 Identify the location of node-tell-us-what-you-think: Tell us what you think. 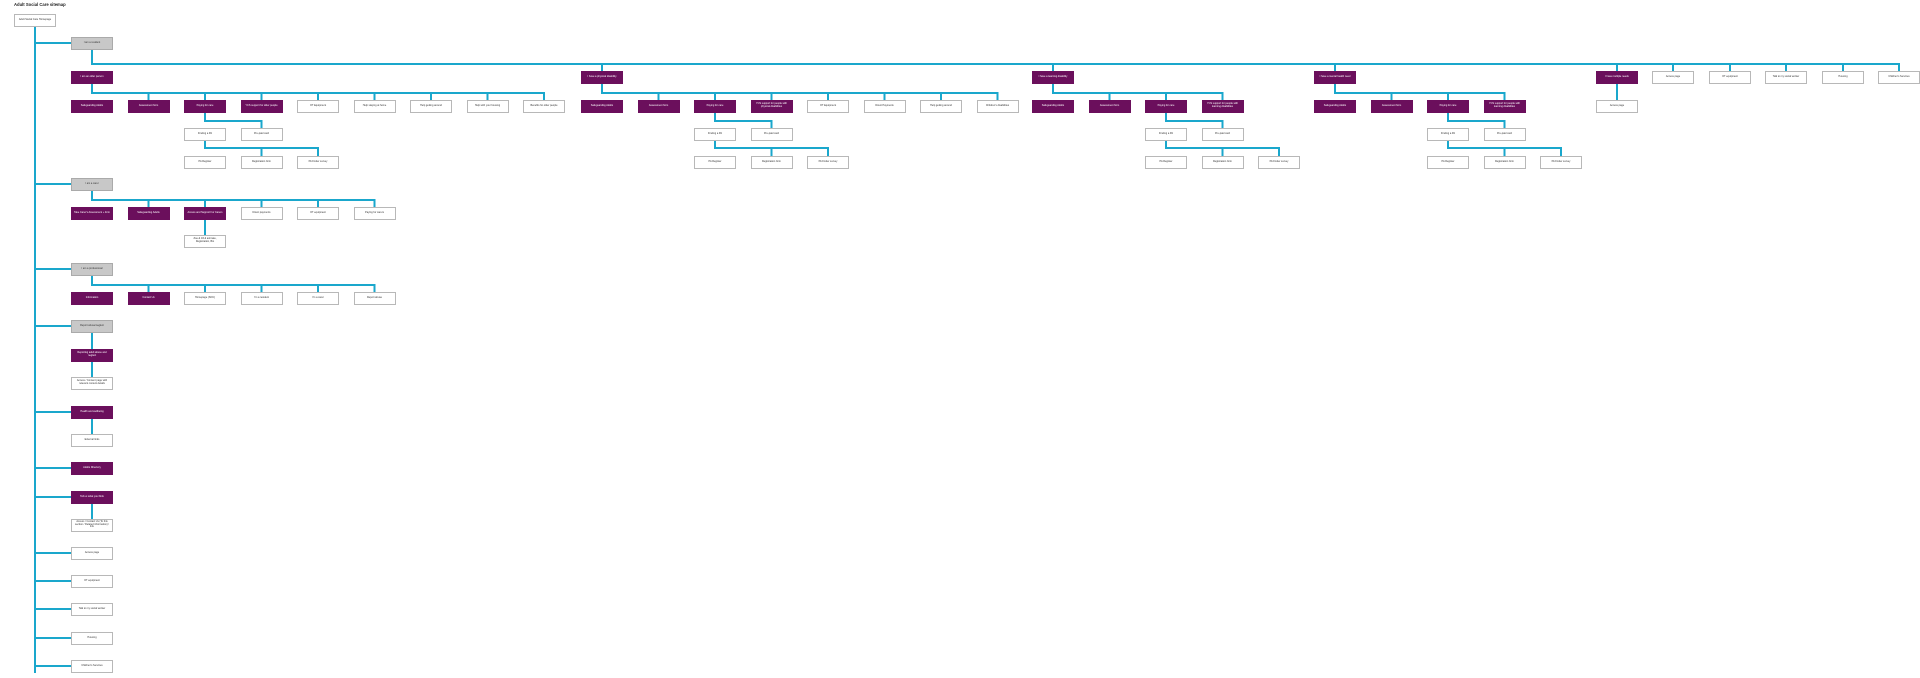
(92, 497).